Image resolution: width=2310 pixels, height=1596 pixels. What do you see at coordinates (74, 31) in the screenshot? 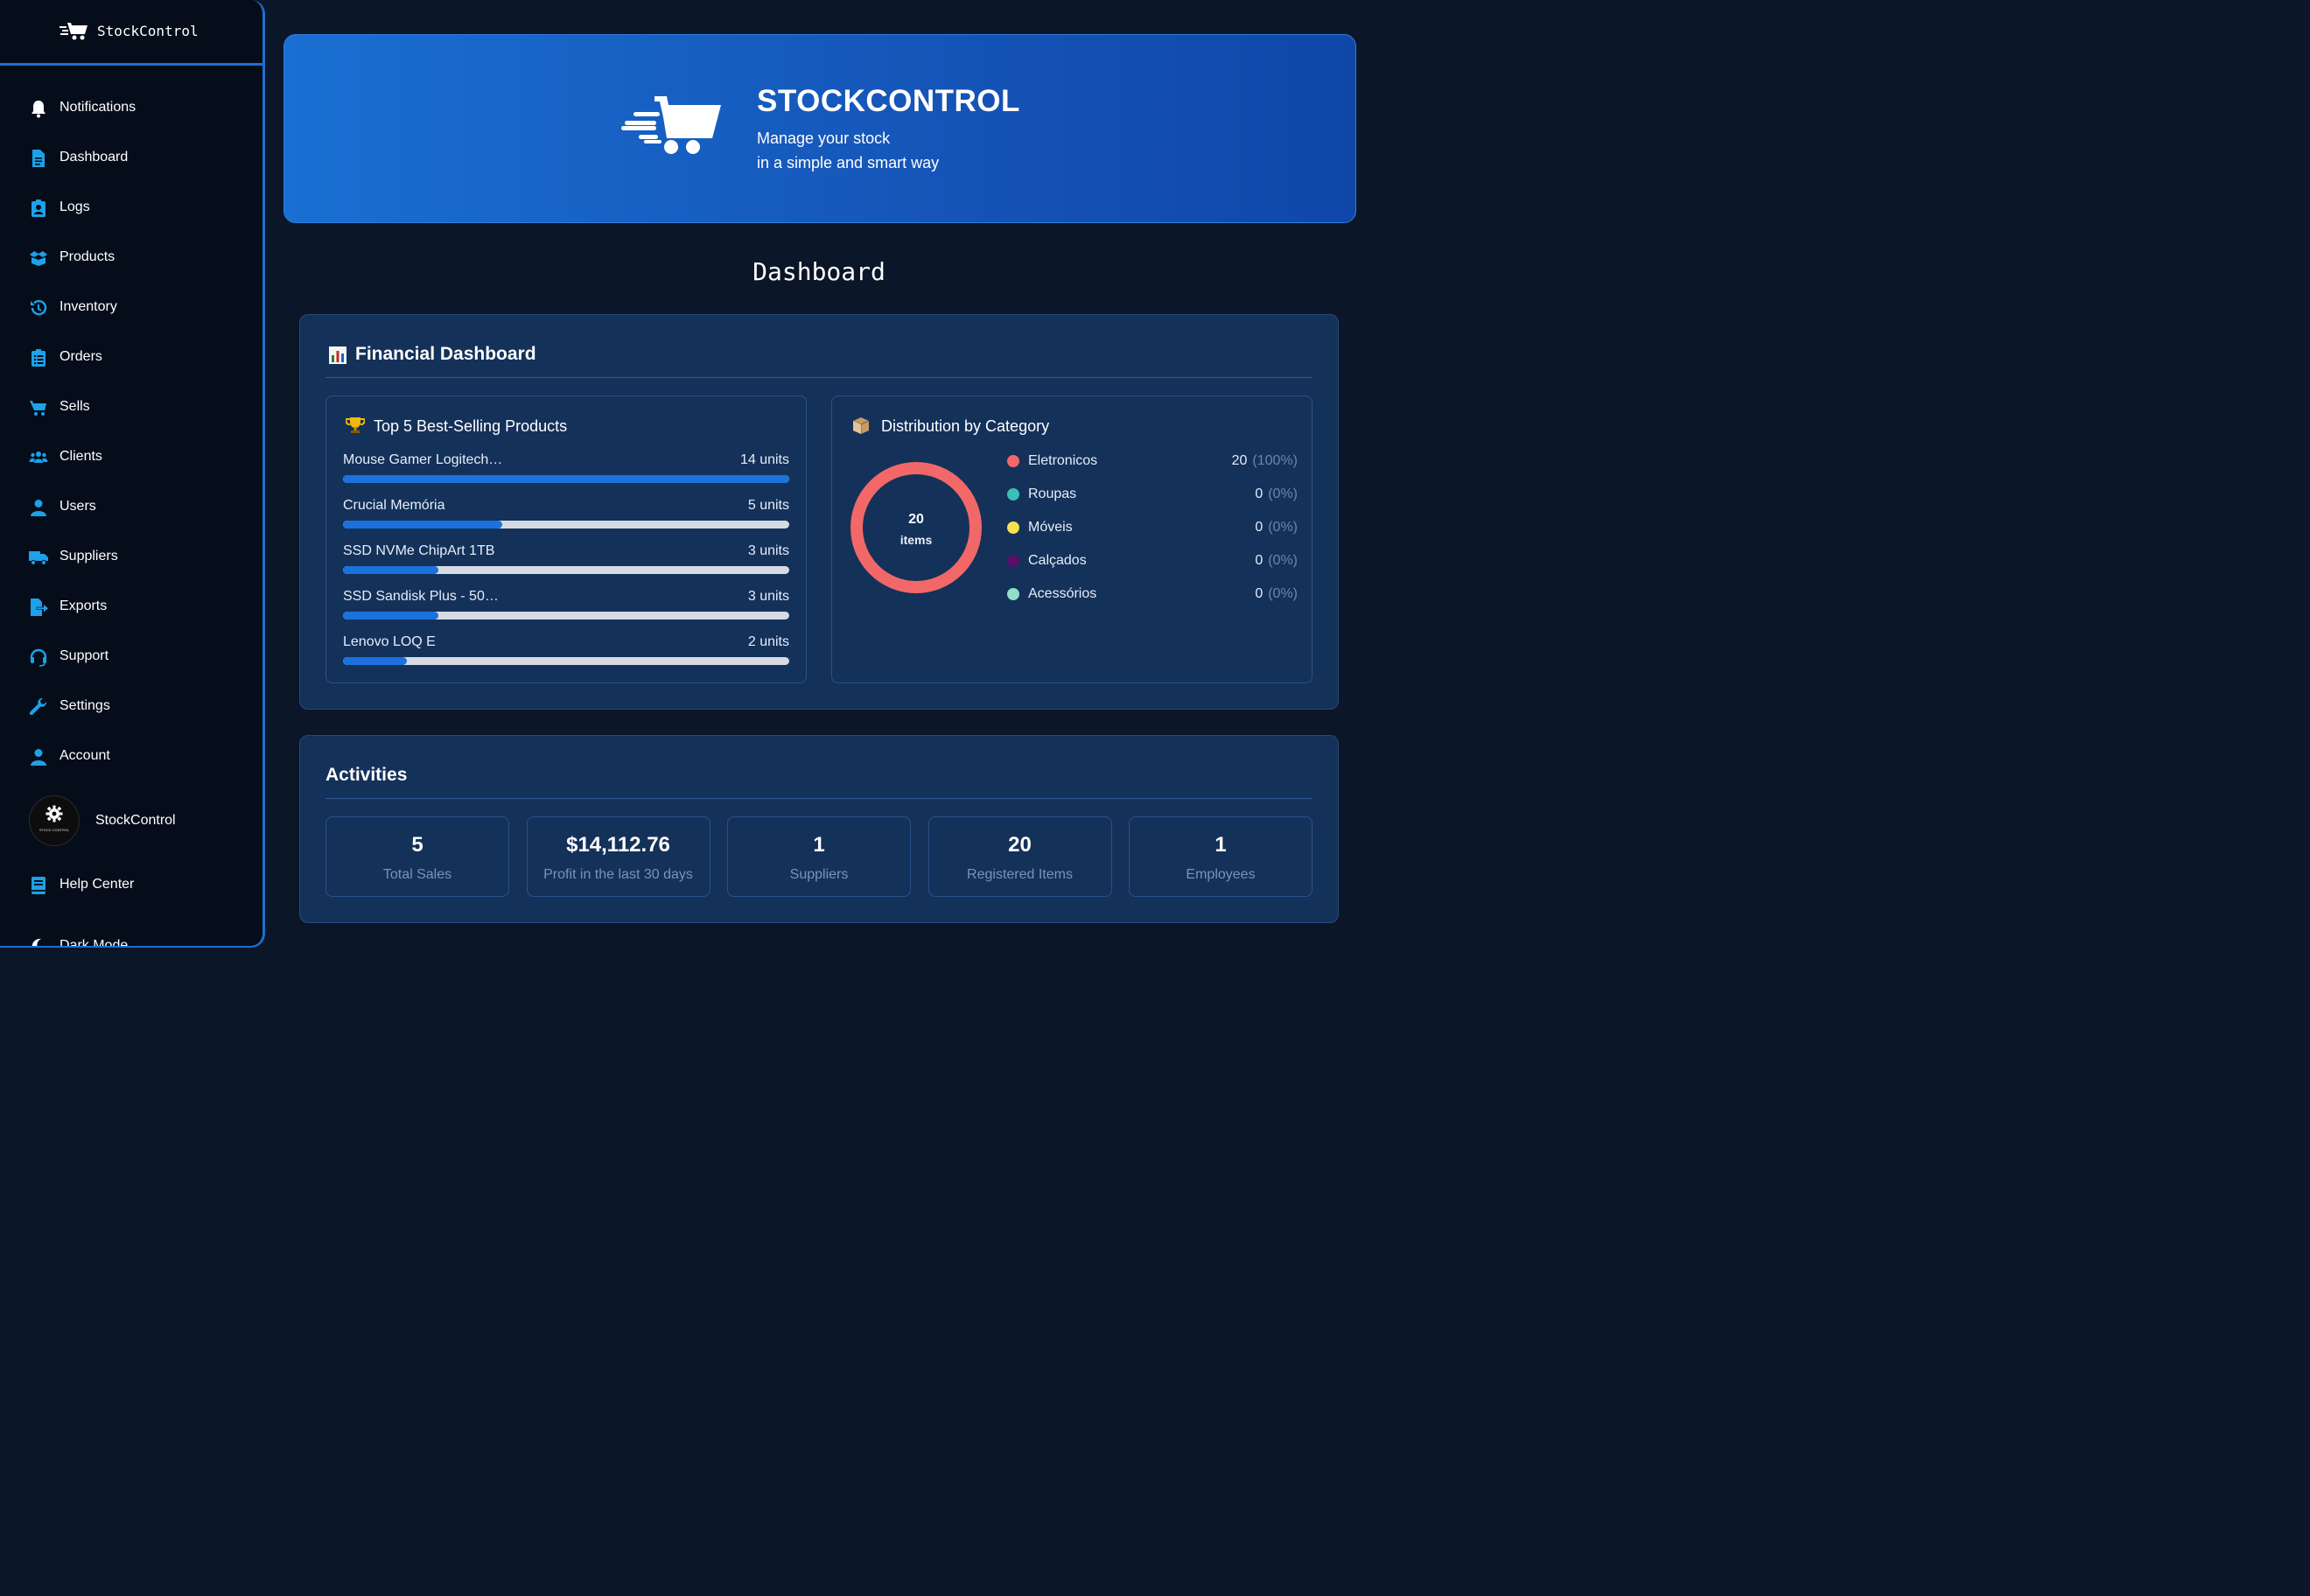
I see `cart-logo-icon` at bounding box center [74, 31].